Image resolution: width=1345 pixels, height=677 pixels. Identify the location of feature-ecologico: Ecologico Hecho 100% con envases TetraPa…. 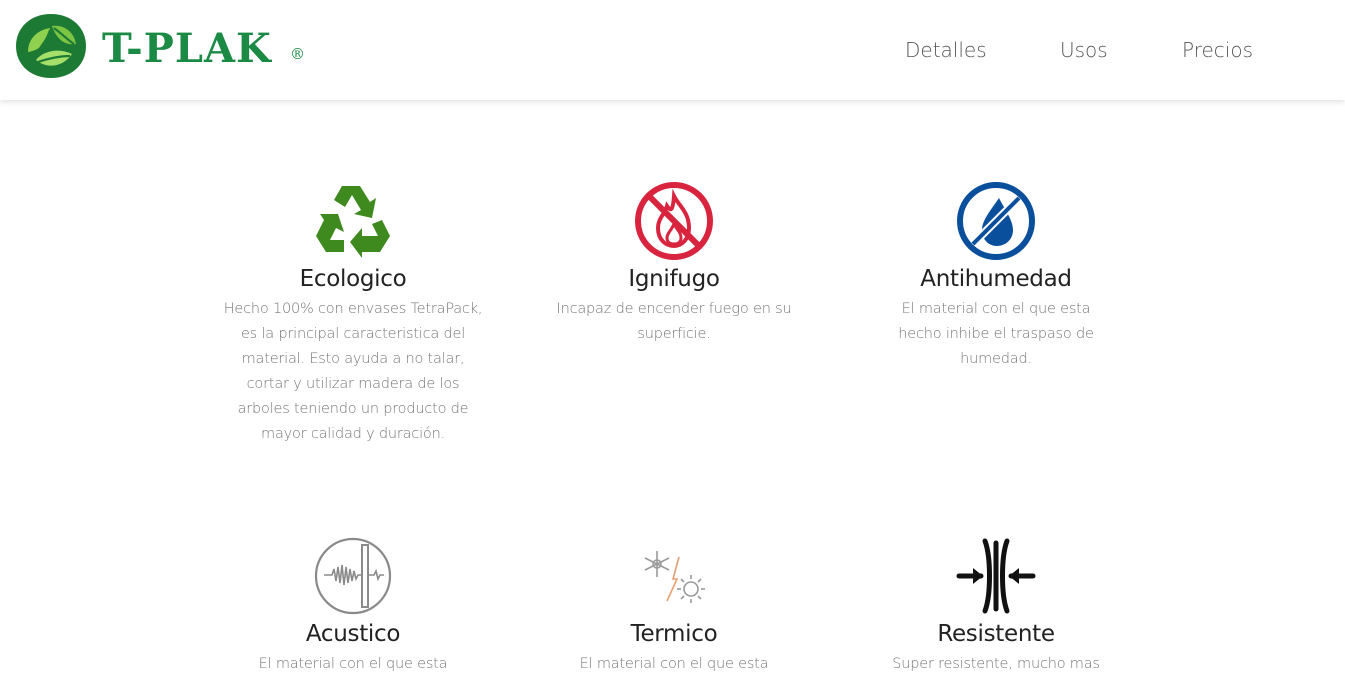
(353, 313).